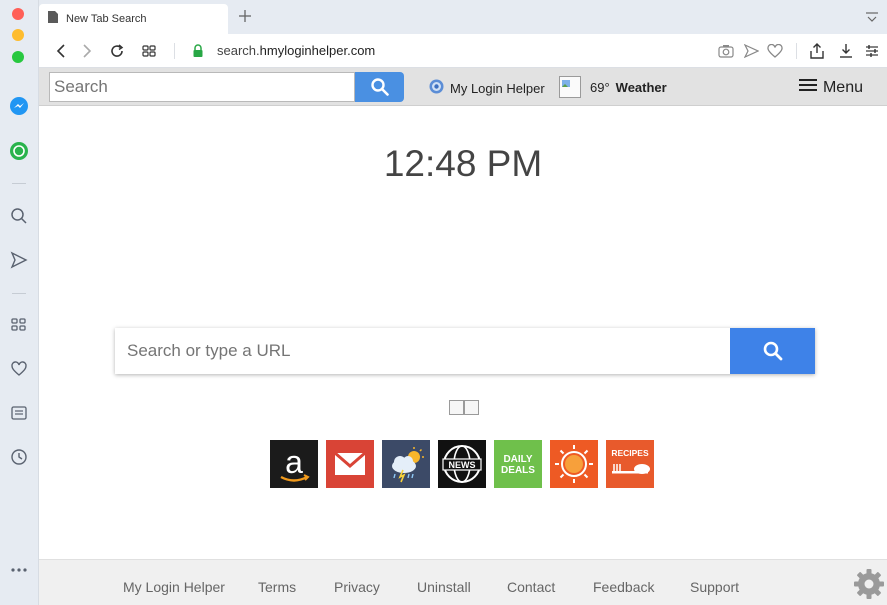 The image size is (887, 605). Describe the element at coordinates (726, 51) in the screenshot. I see `camera-icon` at that location.